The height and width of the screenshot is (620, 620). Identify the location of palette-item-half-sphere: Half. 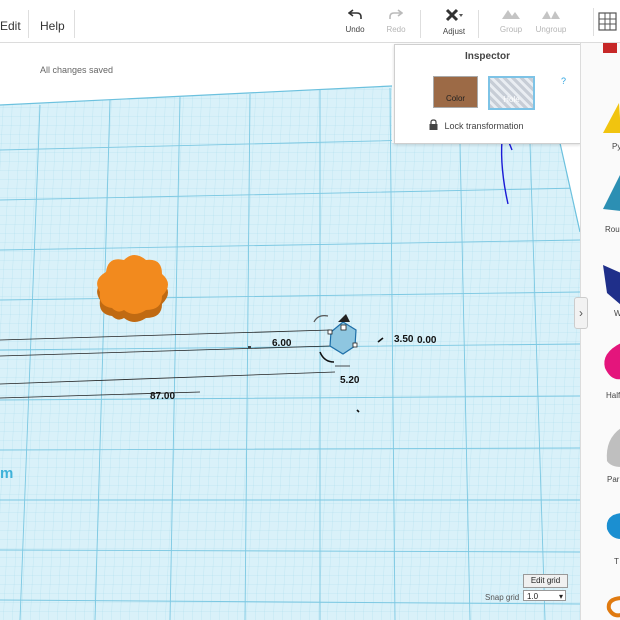
(613, 395).